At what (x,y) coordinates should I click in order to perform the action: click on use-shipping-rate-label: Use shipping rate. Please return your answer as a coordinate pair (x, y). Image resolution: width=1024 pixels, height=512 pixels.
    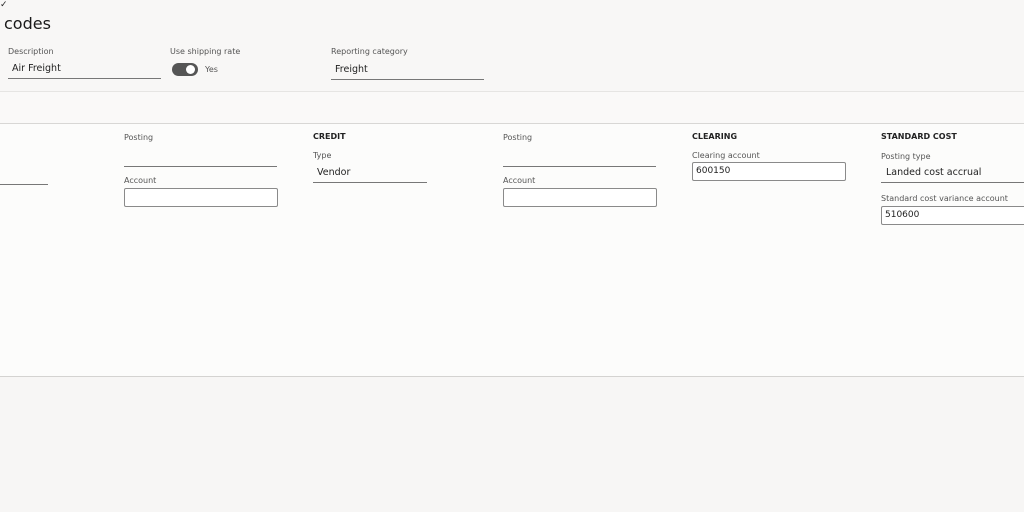
    Looking at the image, I should click on (205, 51).